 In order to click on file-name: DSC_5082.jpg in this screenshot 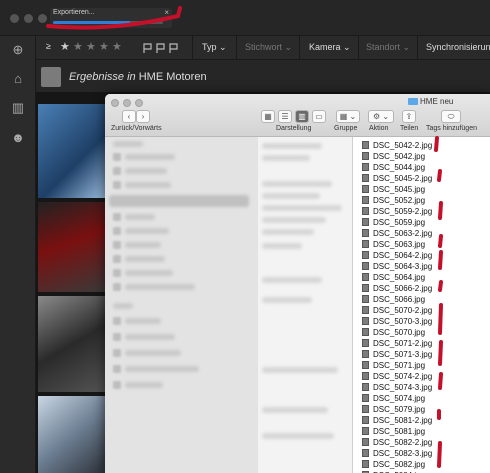, I will do `click(399, 464)`.